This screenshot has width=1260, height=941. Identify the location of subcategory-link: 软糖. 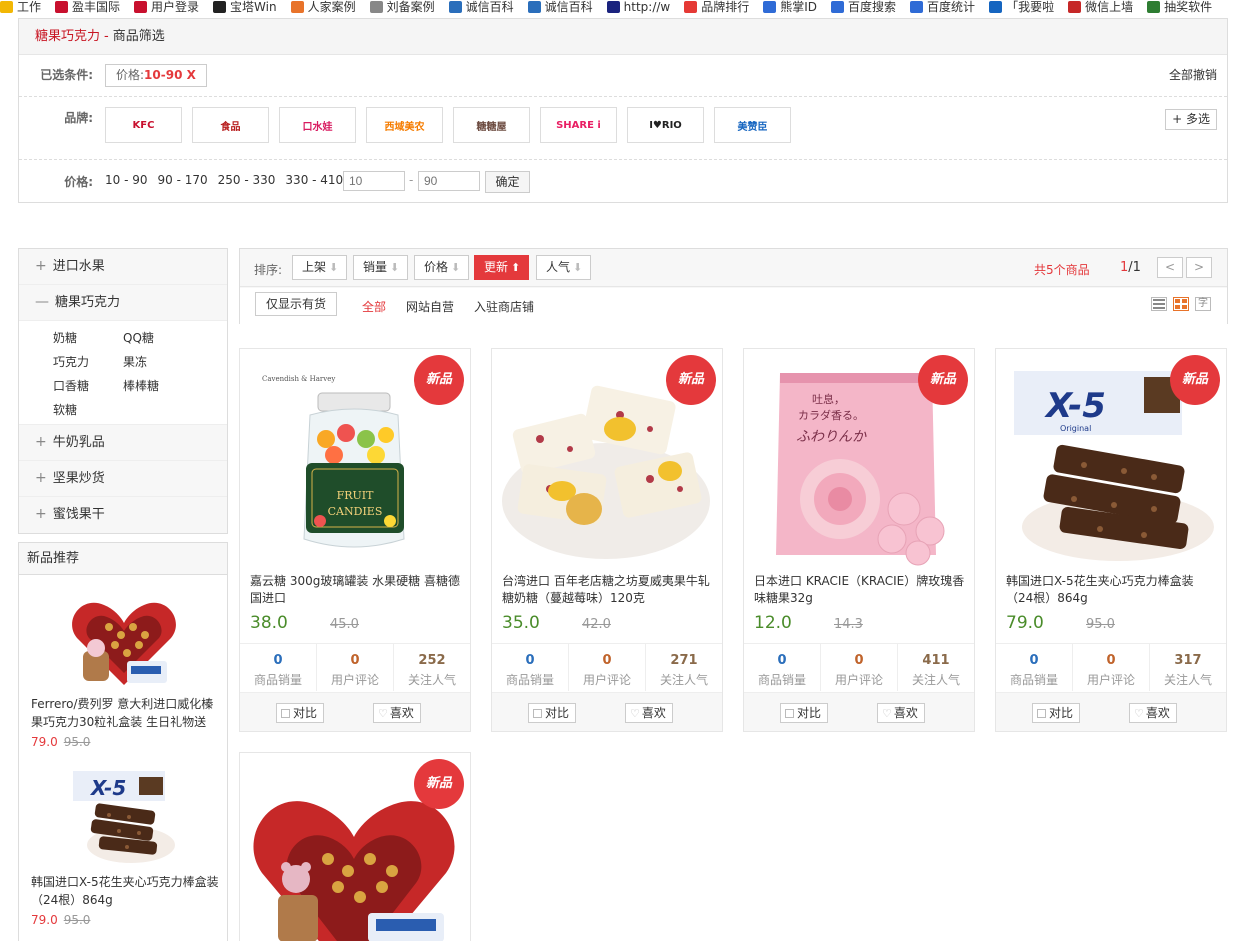
(88, 410).